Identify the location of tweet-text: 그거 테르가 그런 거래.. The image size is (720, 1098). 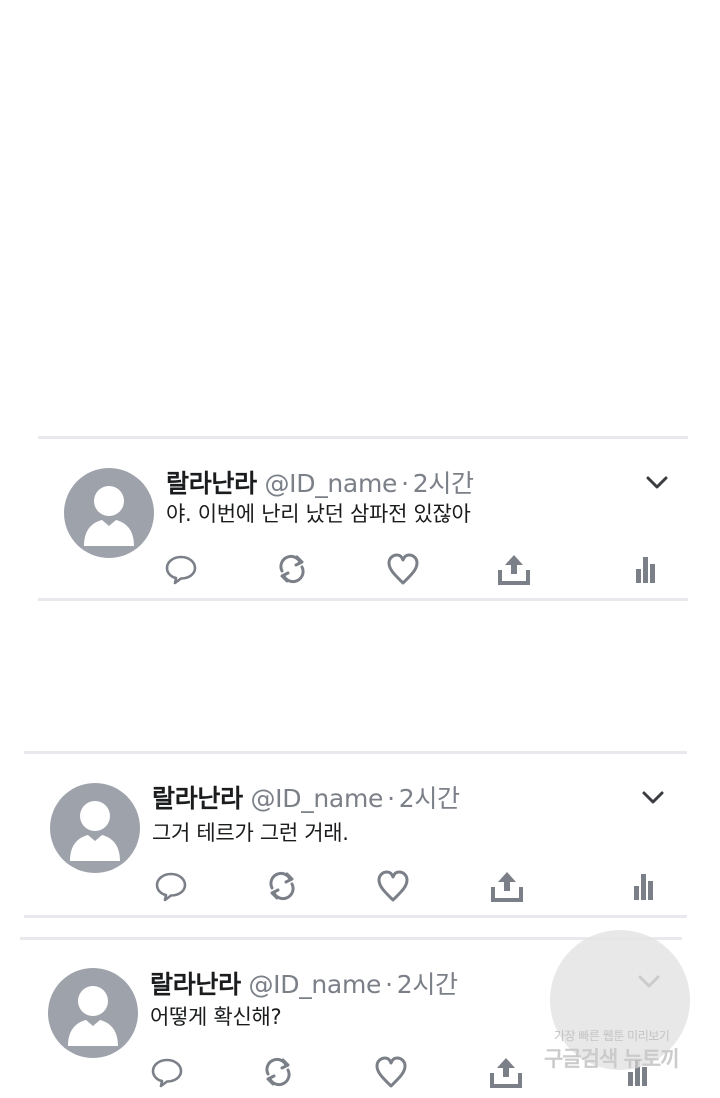
(250, 833).